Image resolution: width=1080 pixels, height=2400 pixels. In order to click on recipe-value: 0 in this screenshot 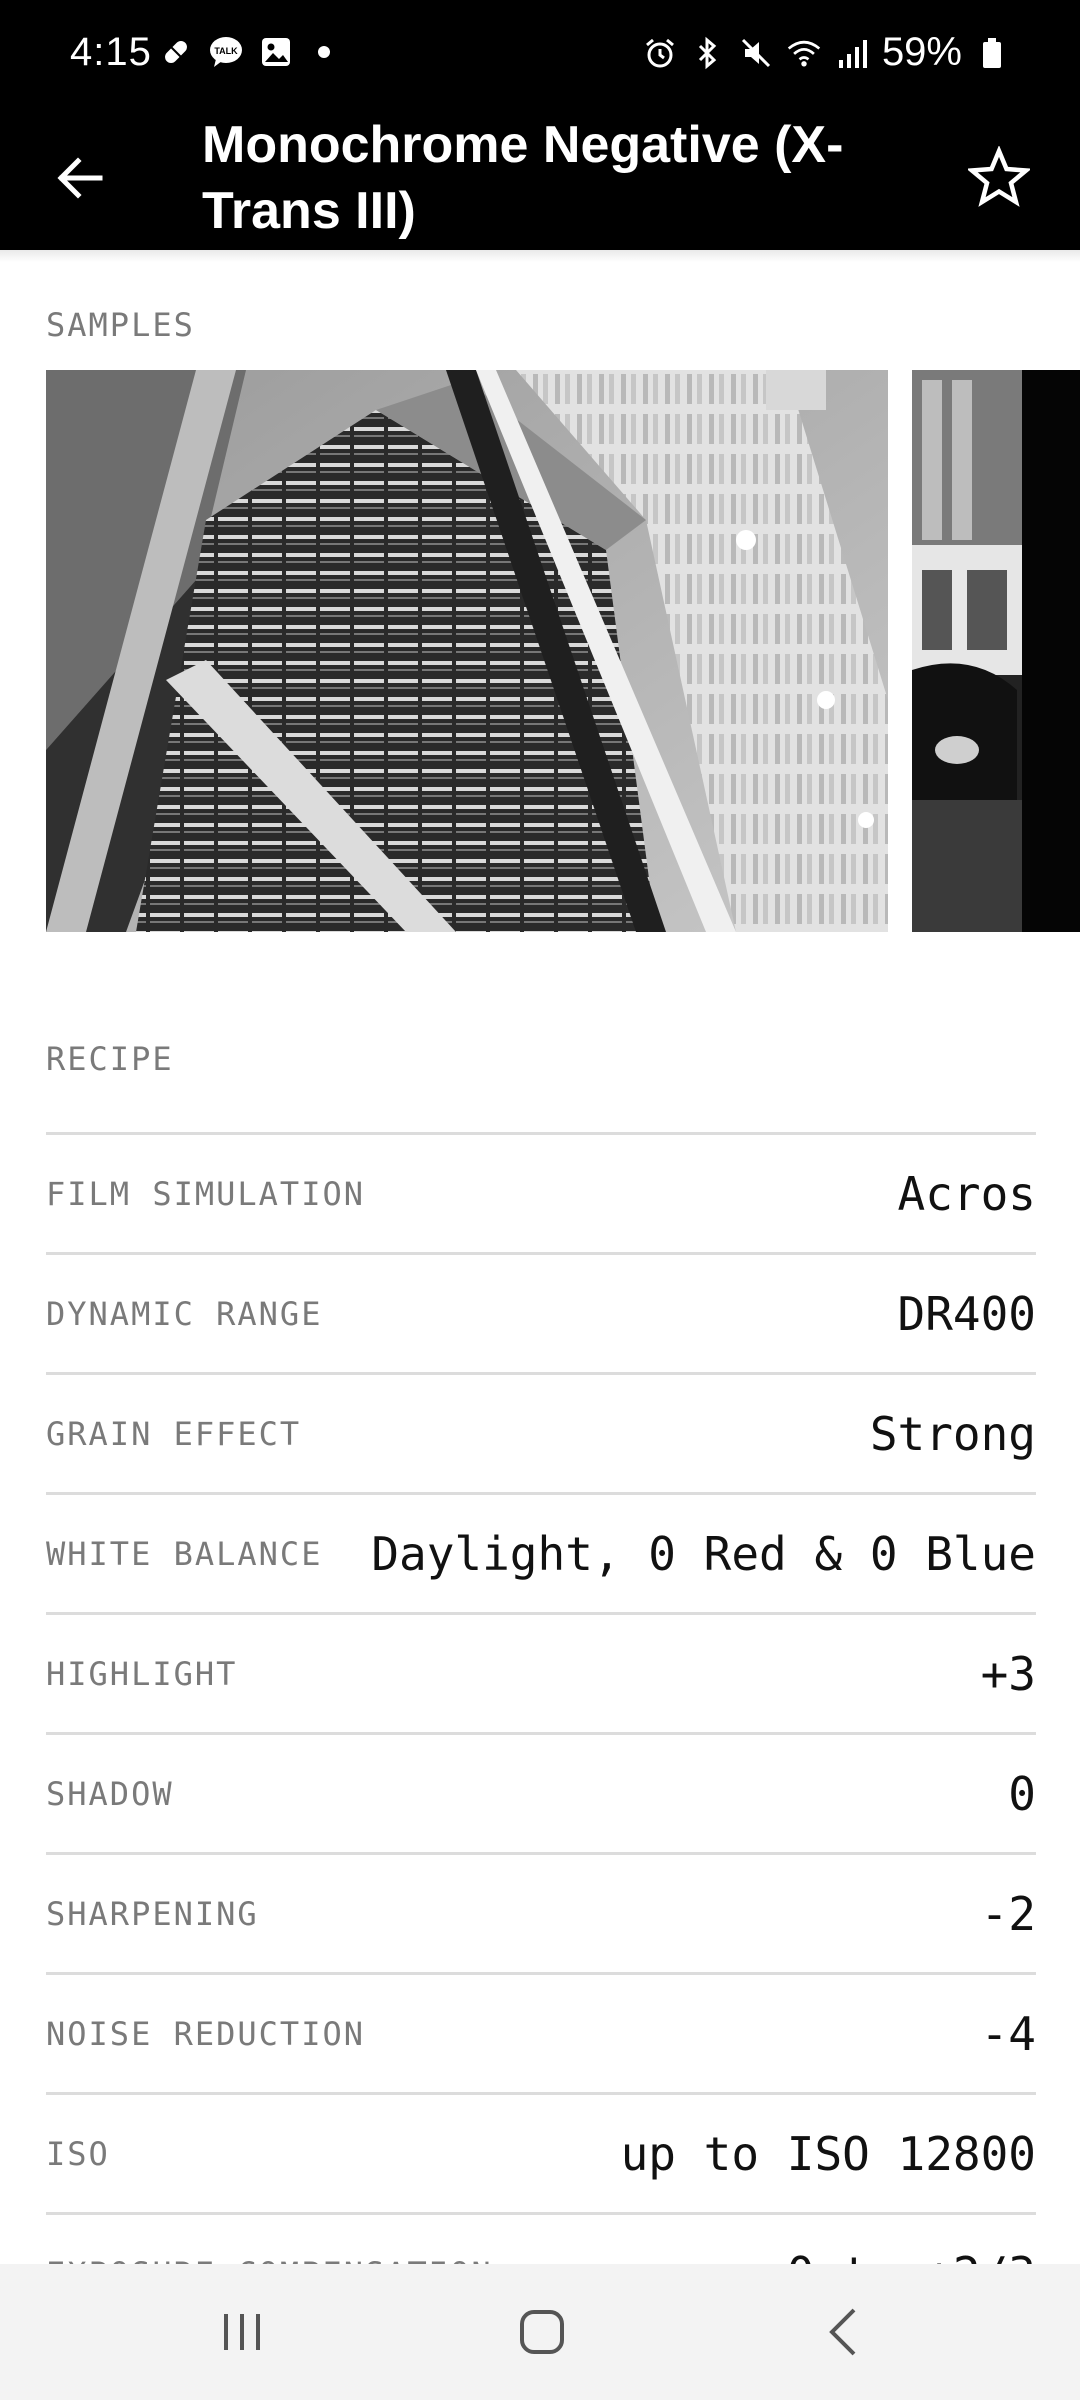, I will do `click(1022, 1793)`.